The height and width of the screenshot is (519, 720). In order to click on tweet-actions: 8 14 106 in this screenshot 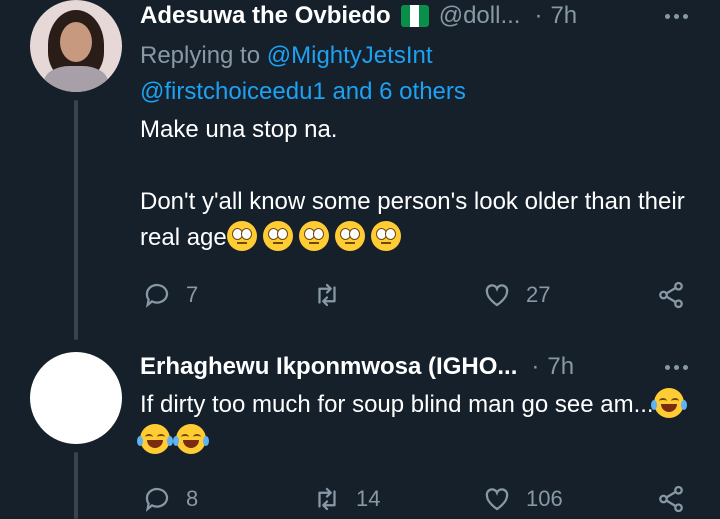, I will do `click(420, 499)`.